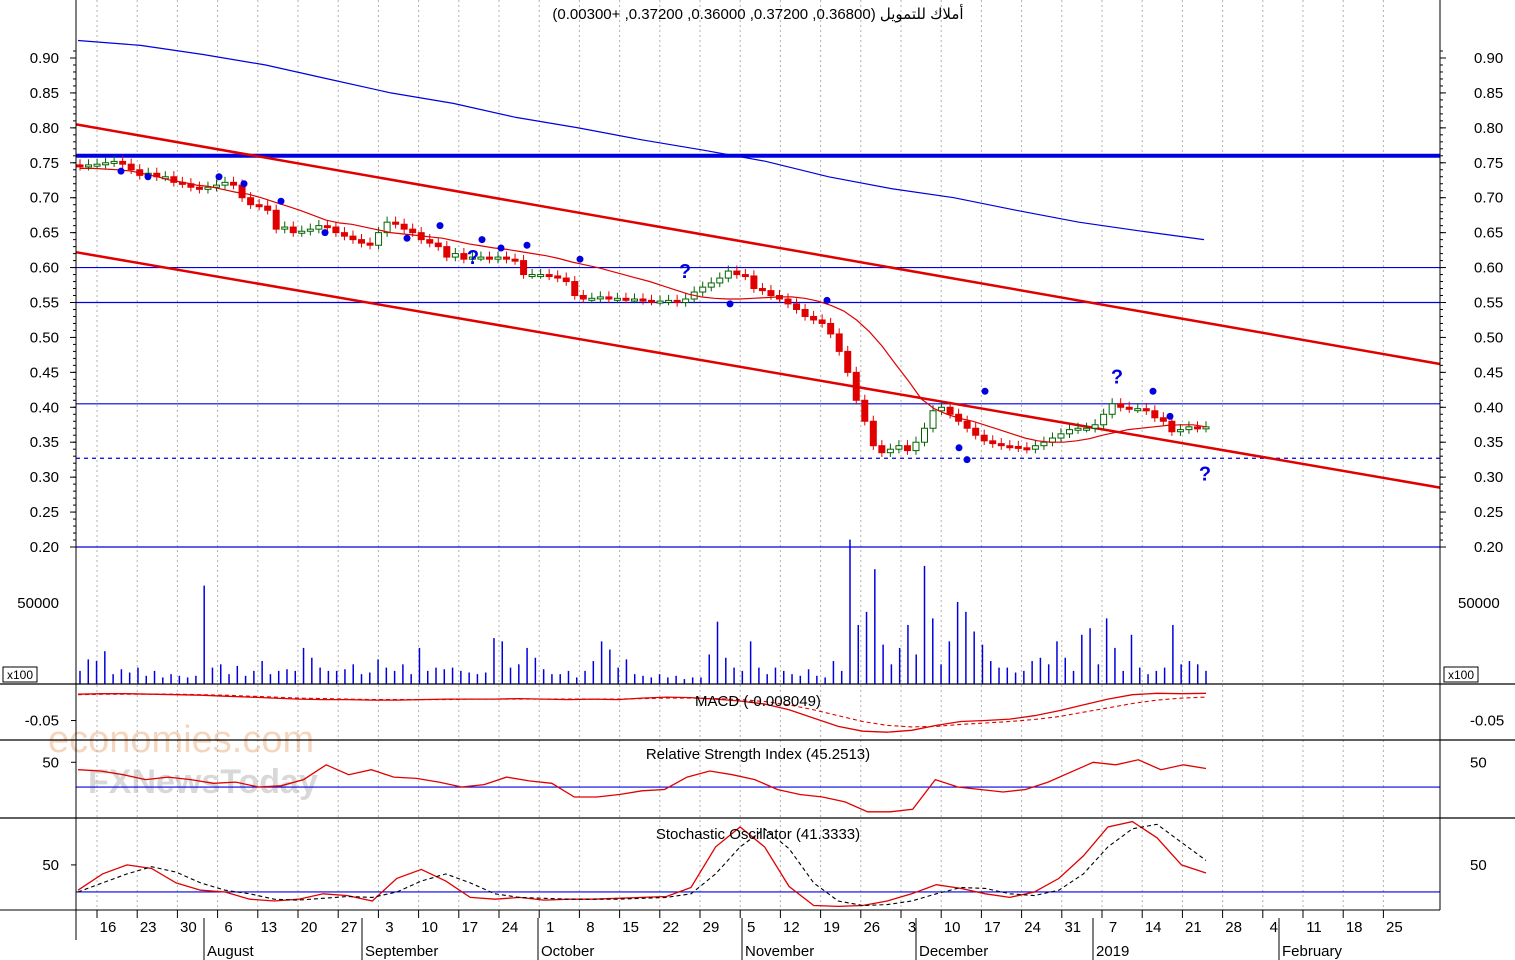 Image resolution: width=1515 pixels, height=960 pixels. Describe the element at coordinates (630, 927) in the screenshot. I see `x-tick-label-13: 15` at that location.